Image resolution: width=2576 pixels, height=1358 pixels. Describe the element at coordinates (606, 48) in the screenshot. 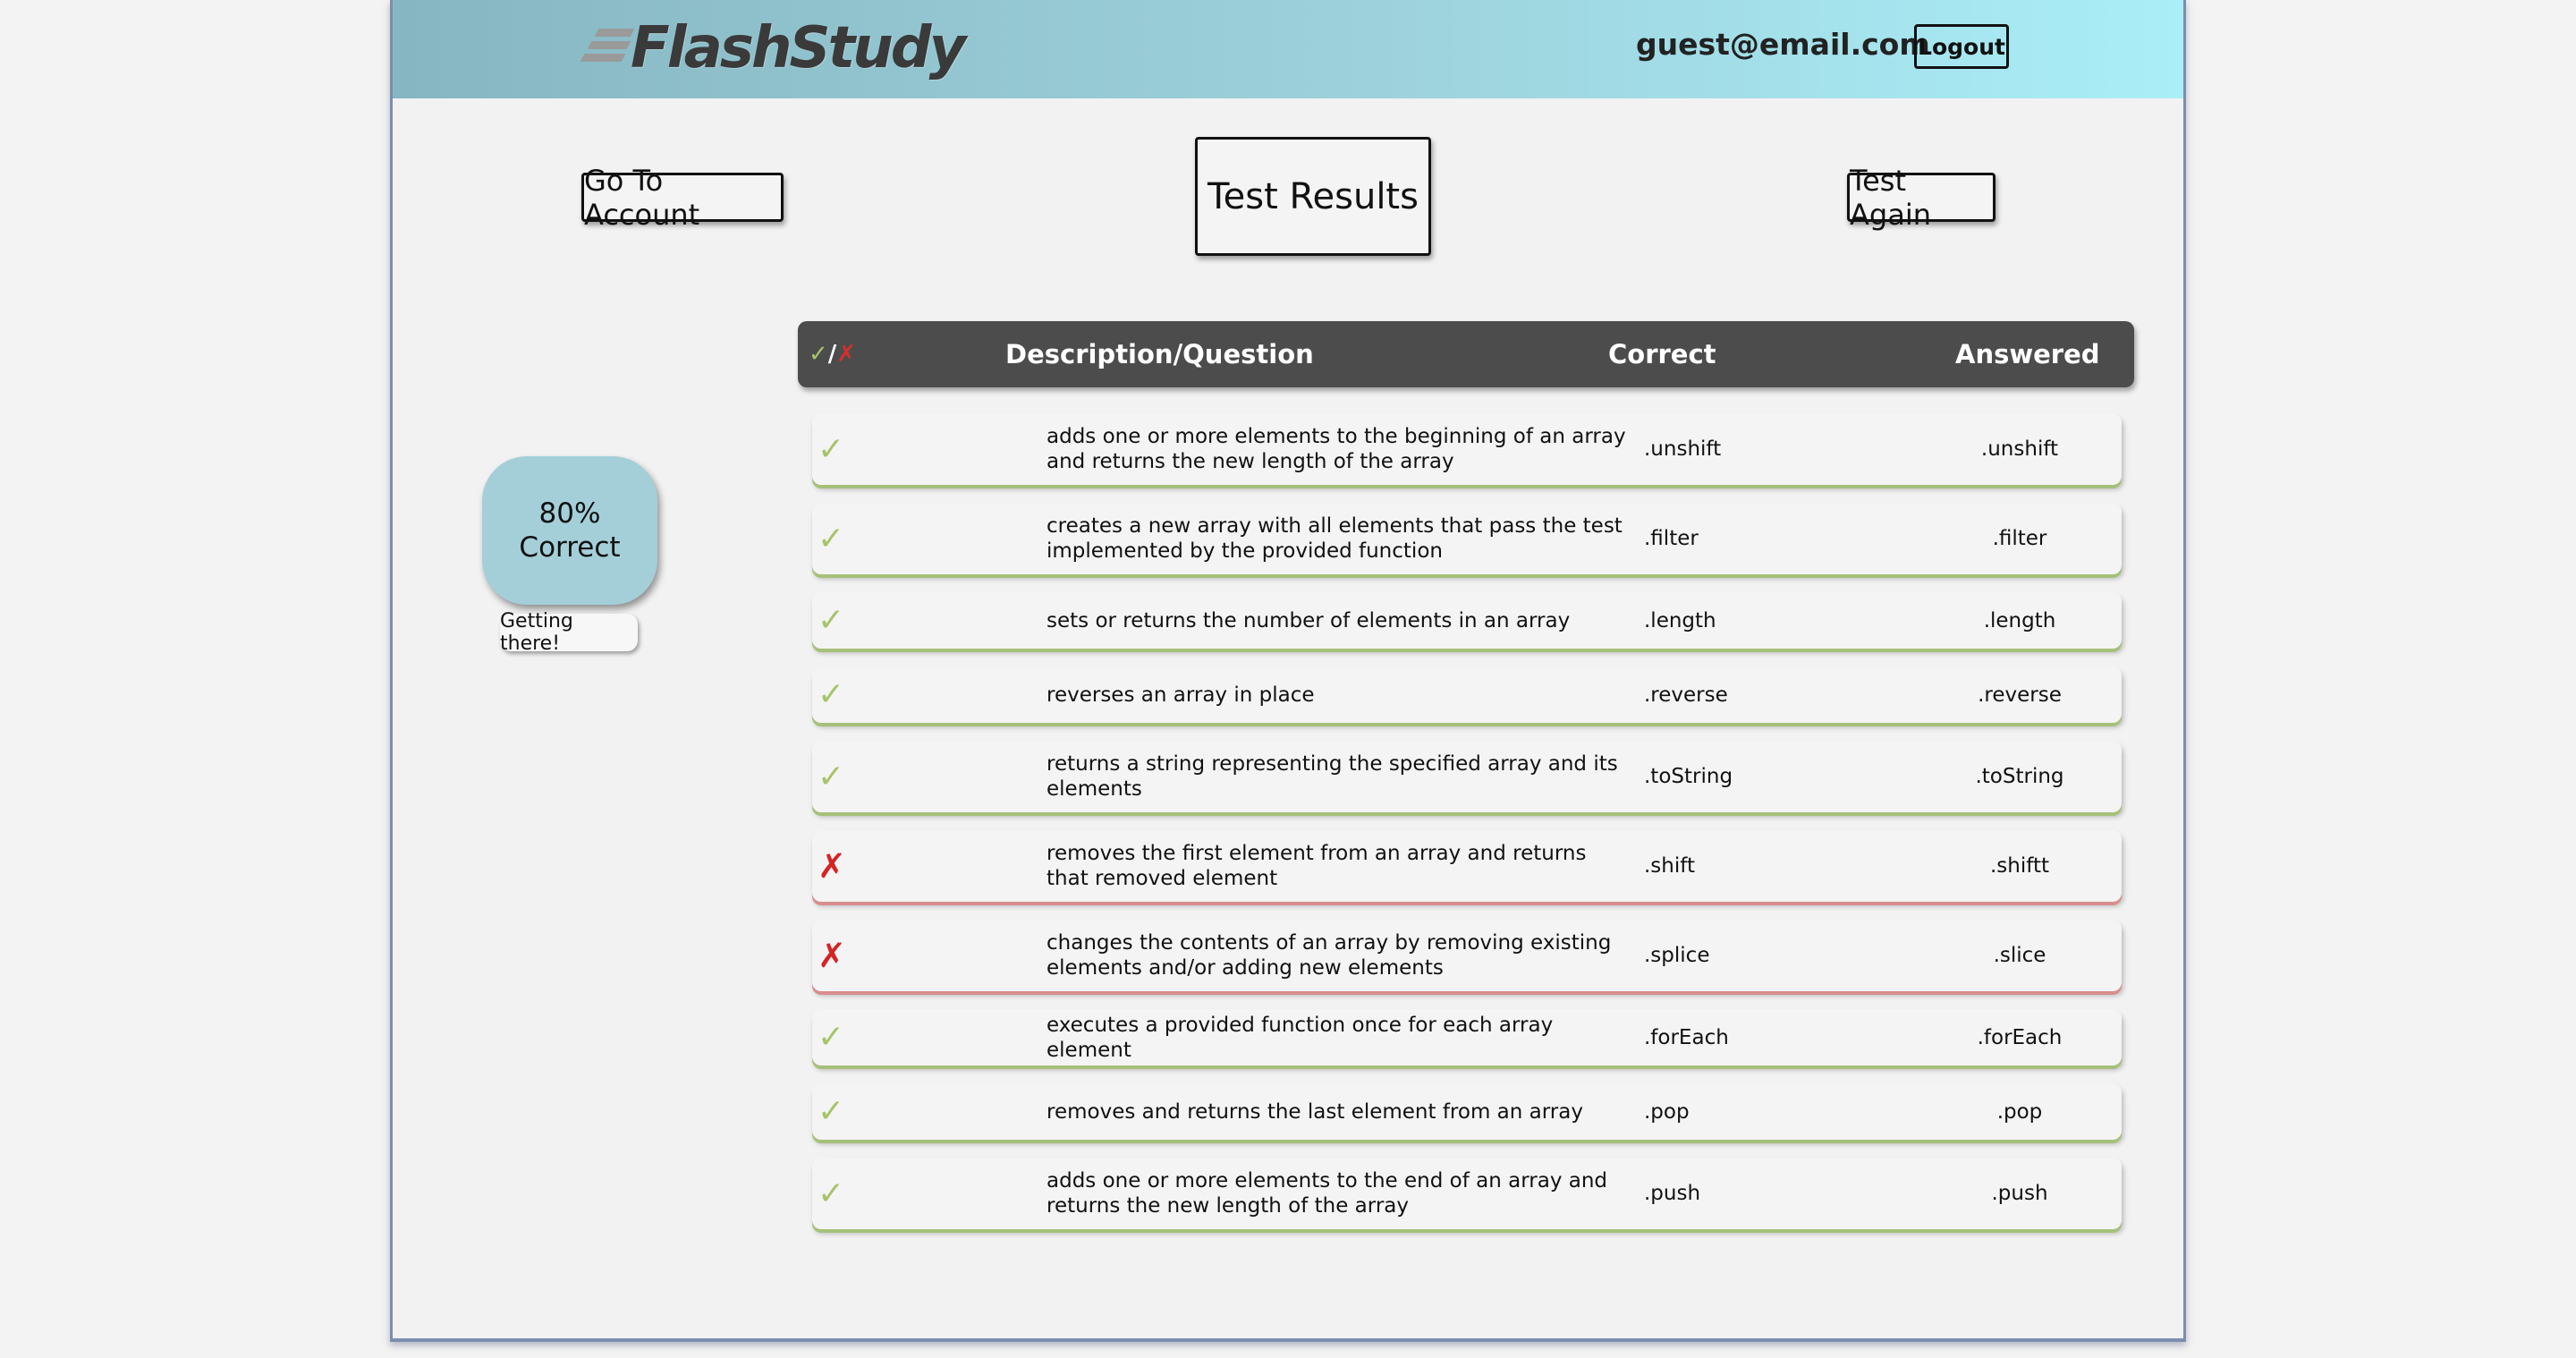

I see `logo-lines-icon` at that location.